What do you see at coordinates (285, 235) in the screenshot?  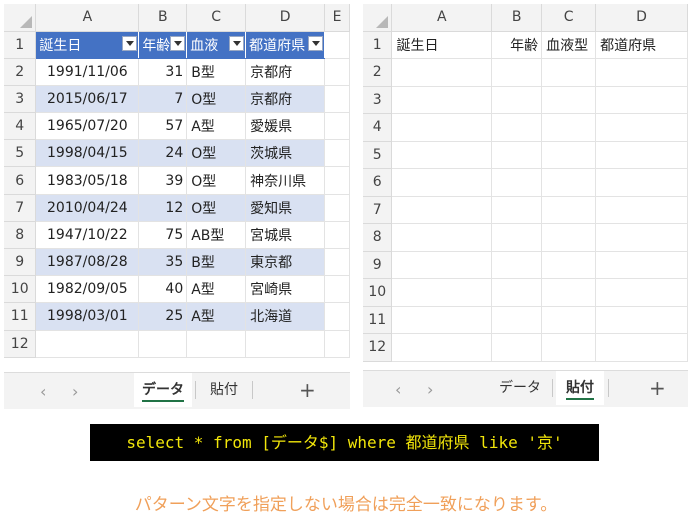 I see `table-cell: 宮城県` at bounding box center [285, 235].